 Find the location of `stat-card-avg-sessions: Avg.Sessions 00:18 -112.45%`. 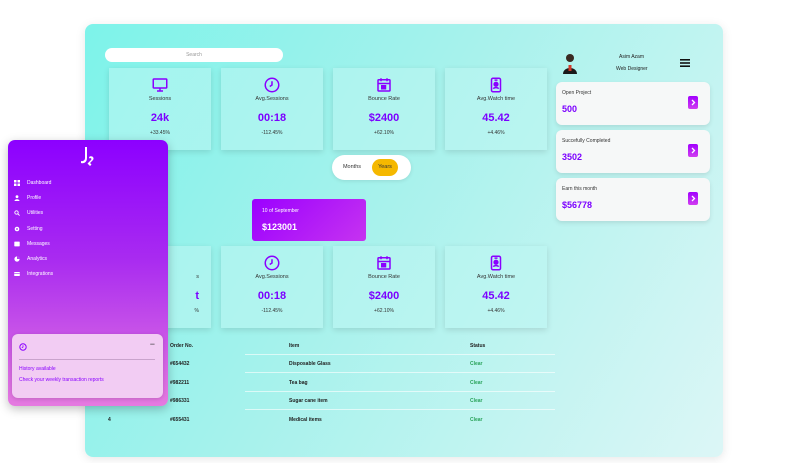

stat-card-avg-sessions: Avg.Sessions 00:18 -112.45% is located at coordinates (272, 109).